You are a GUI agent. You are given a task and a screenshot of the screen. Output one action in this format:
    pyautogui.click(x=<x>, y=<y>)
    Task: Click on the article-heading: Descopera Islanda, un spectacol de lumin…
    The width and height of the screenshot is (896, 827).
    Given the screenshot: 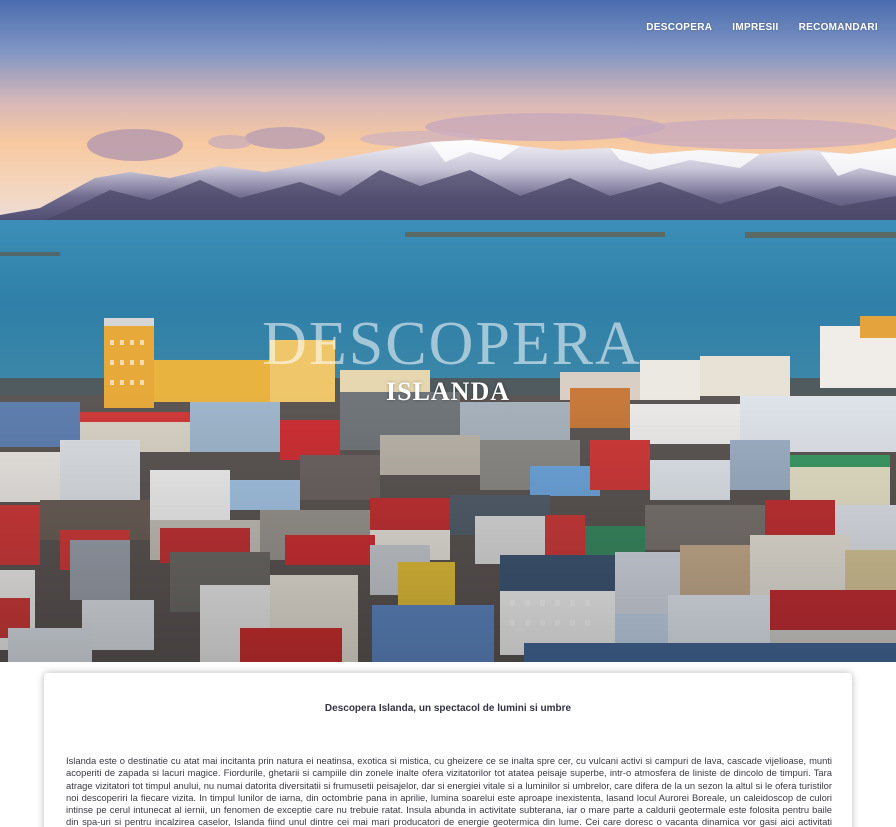 What is the action you would take?
    pyautogui.click(x=448, y=708)
    